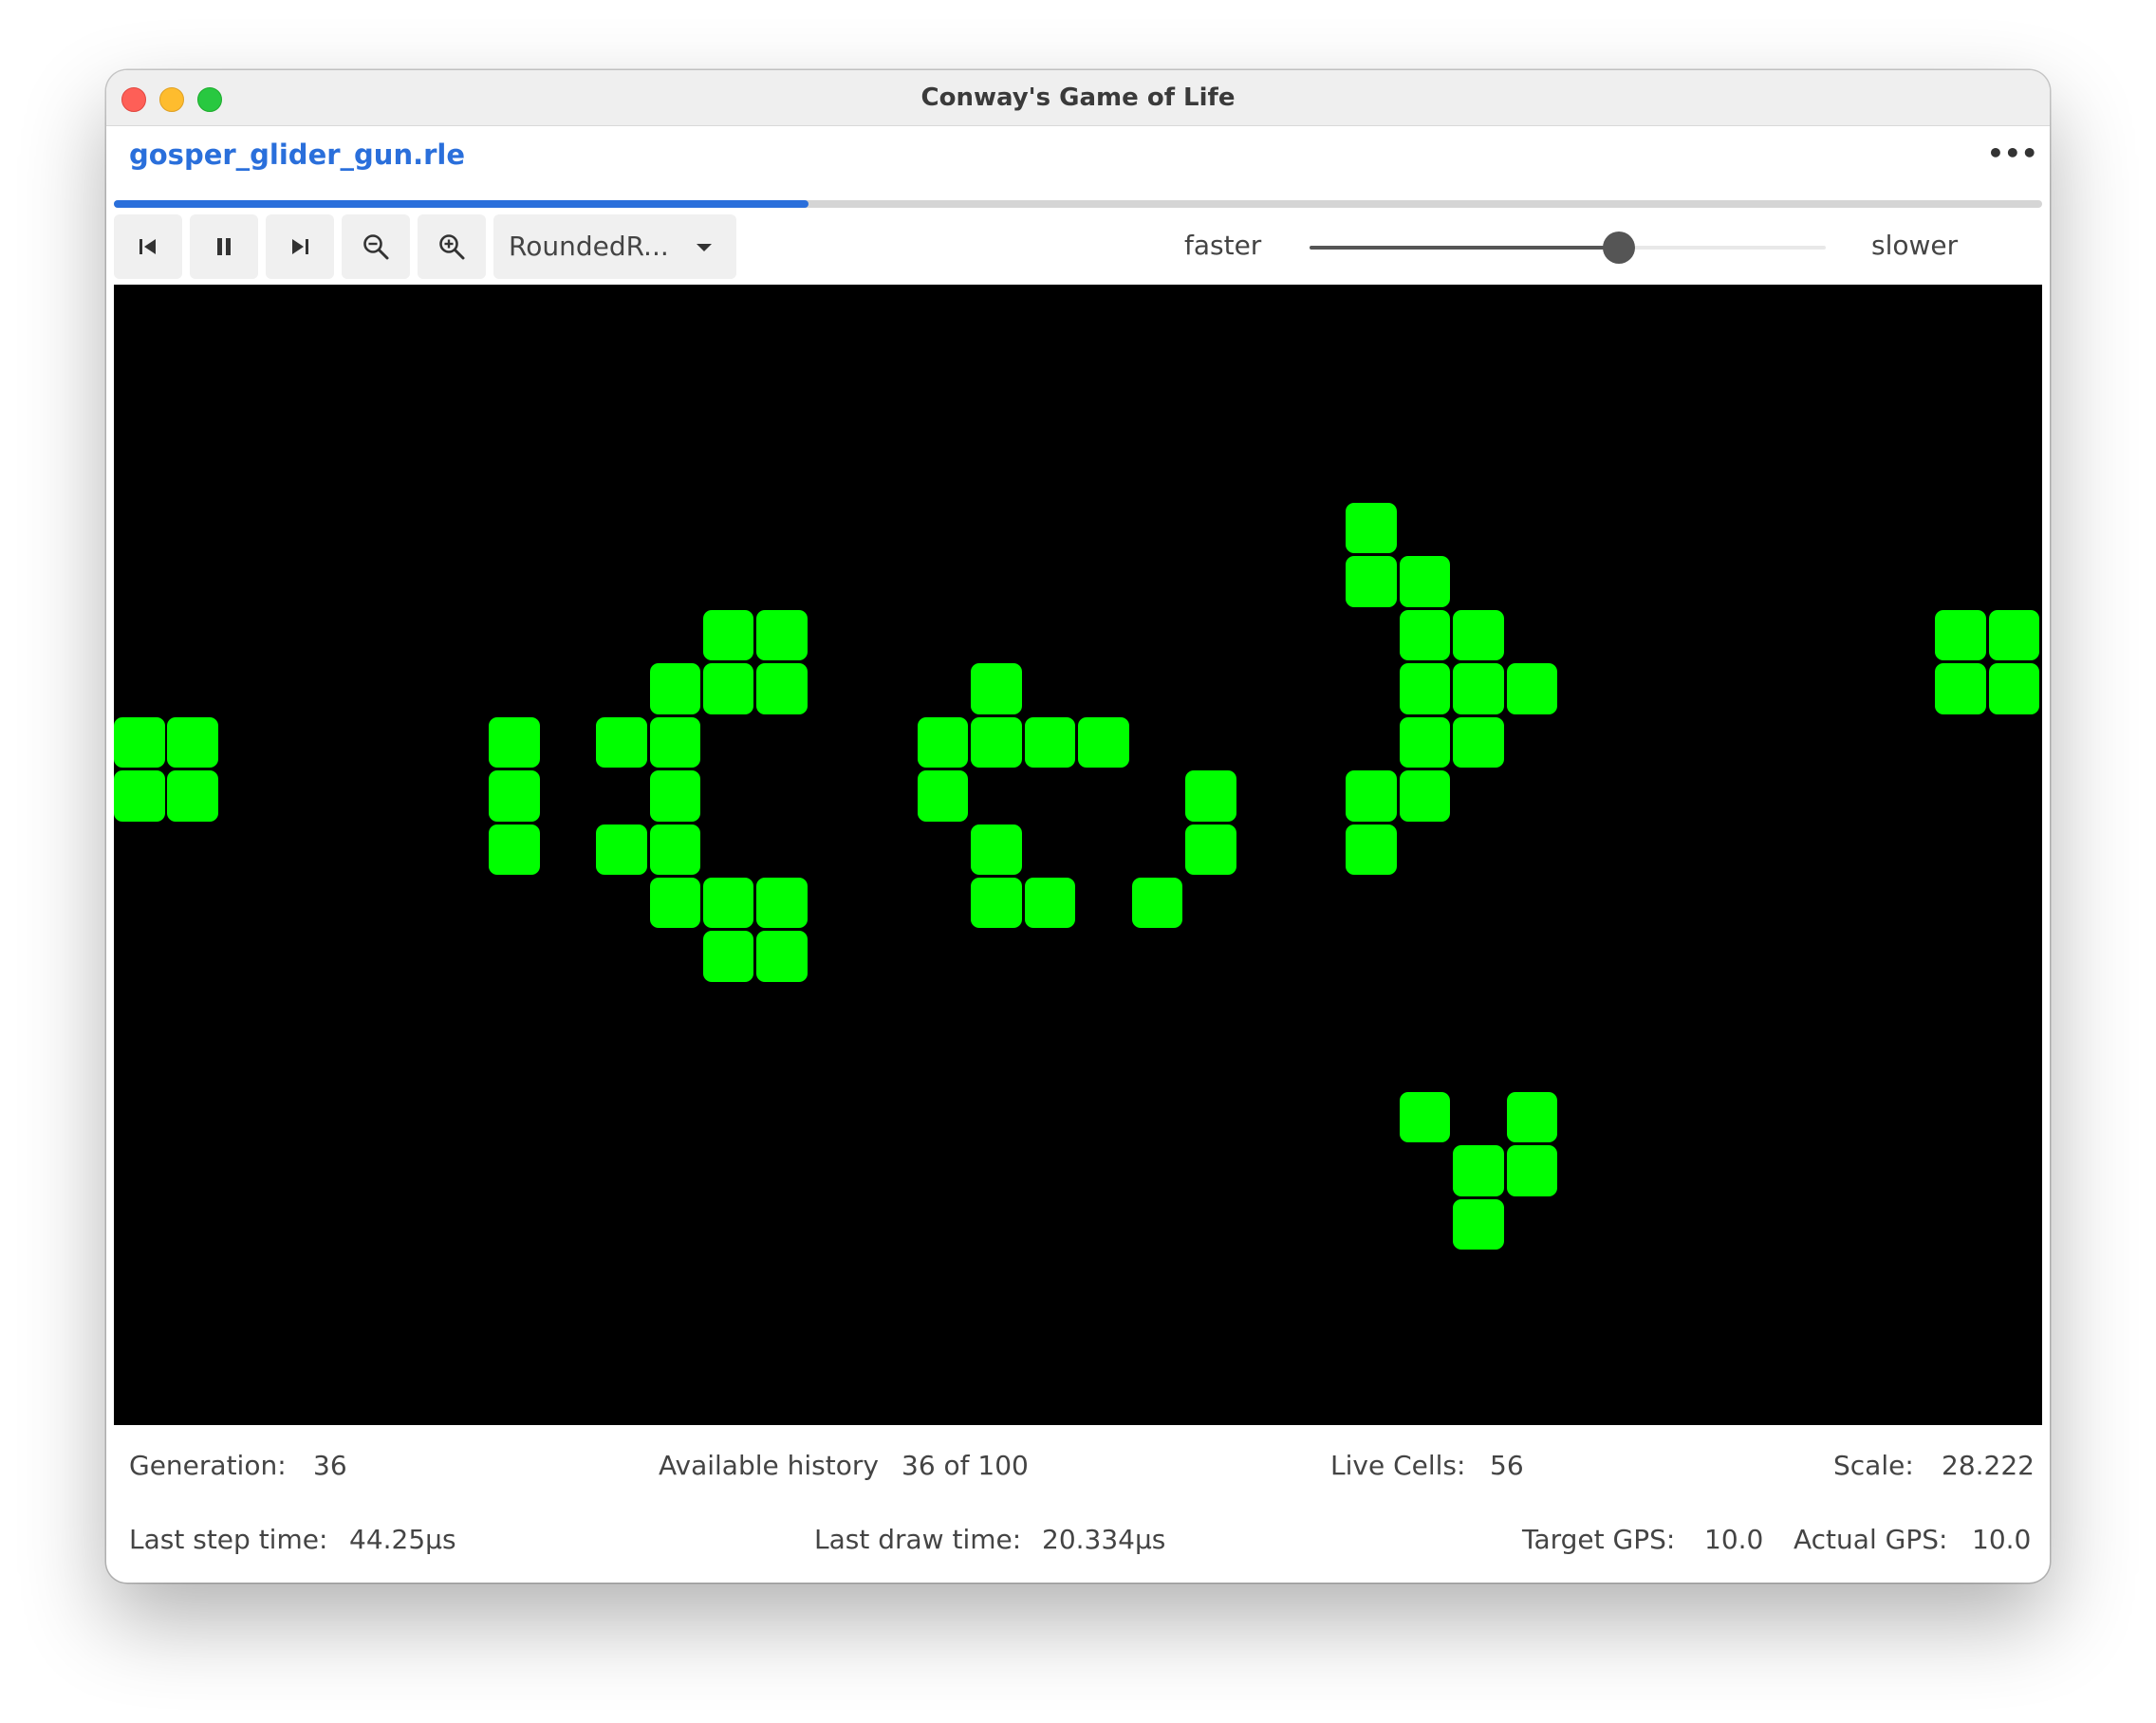 The image size is (2156, 1723). What do you see at coordinates (1619, 248) in the screenshot?
I see `speed-slider-thumb` at bounding box center [1619, 248].